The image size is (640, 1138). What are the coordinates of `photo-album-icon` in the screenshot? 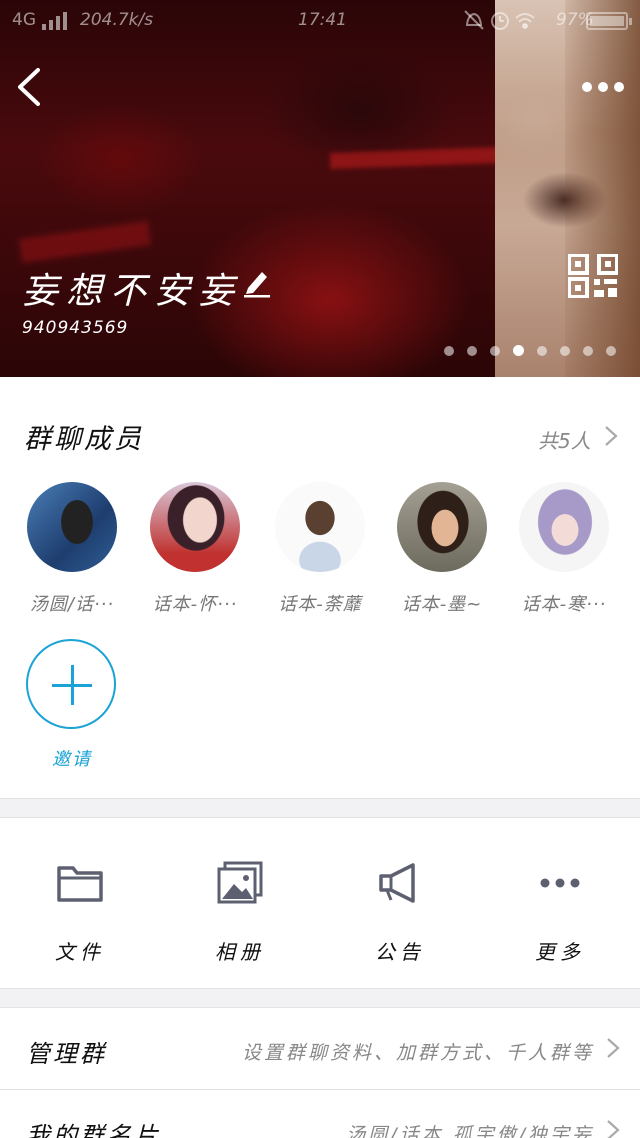 It's located at (240, 882).